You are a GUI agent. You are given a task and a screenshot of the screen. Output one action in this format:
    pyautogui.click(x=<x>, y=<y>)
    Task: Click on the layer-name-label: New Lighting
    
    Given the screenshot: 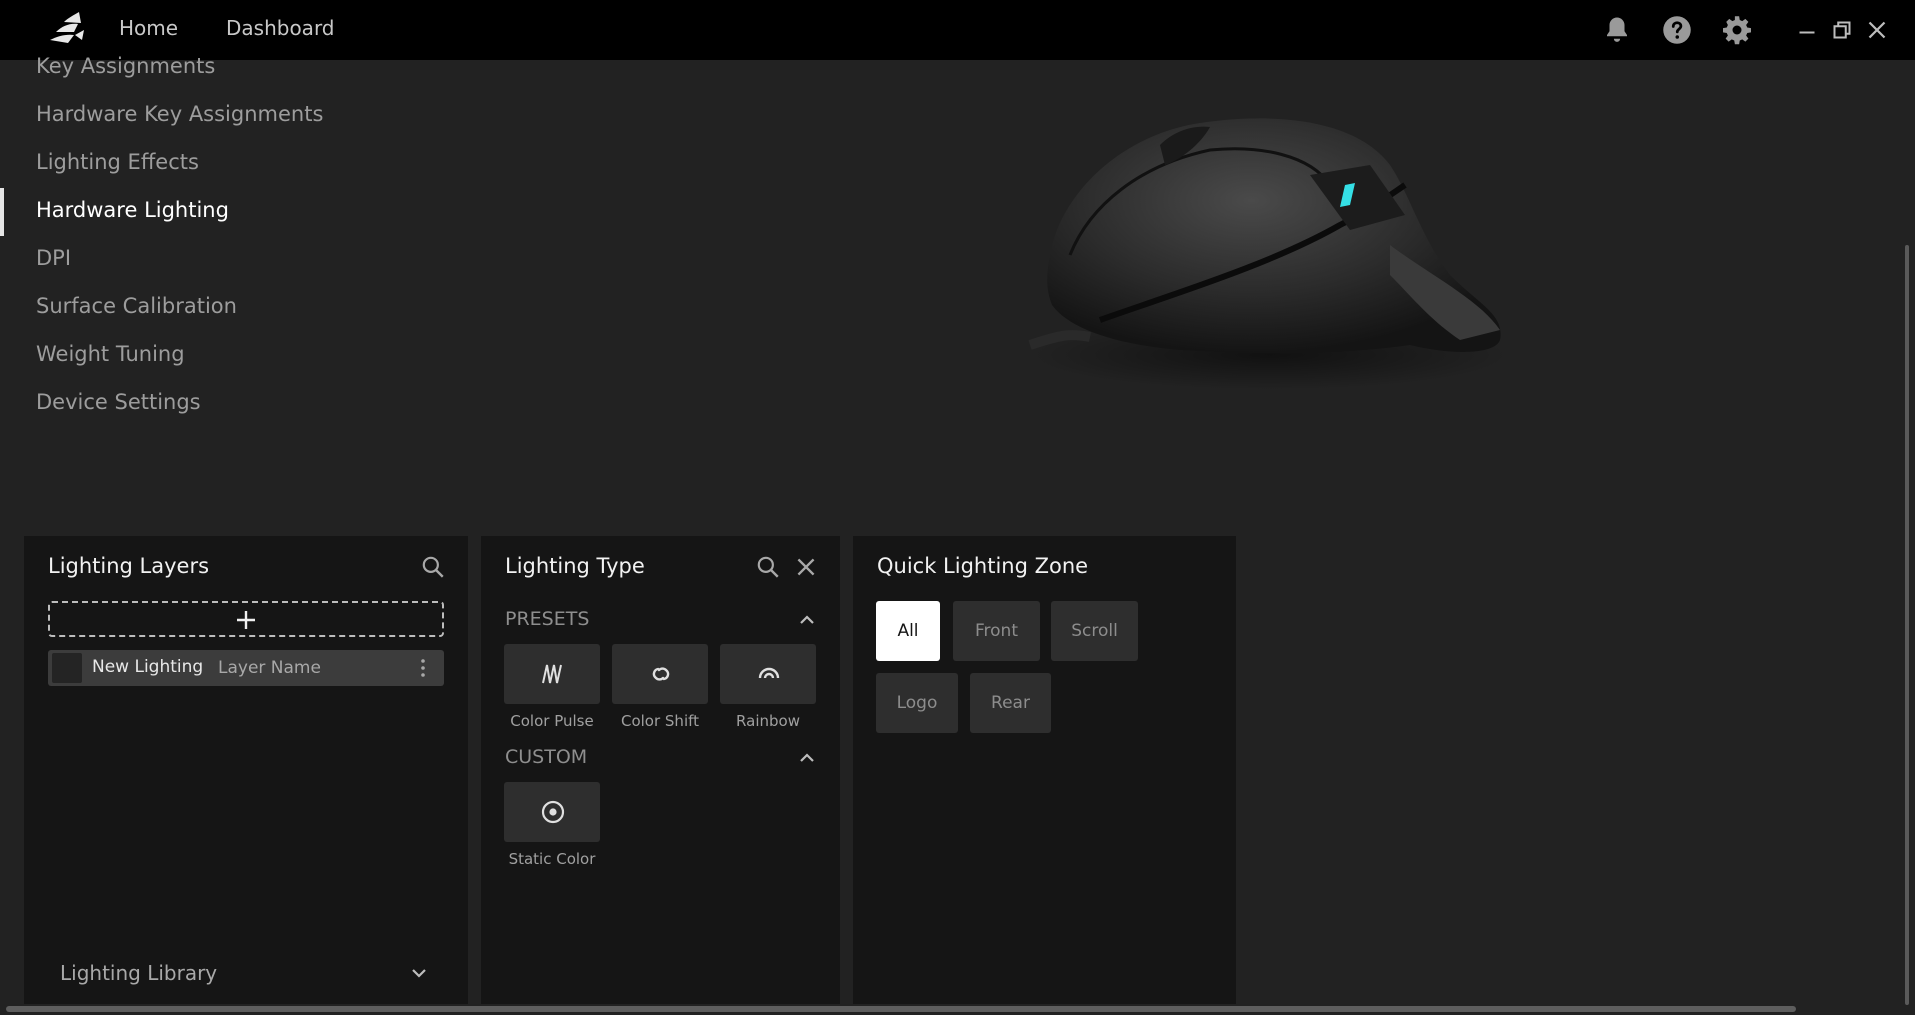 What is the action you would take?
    pyautogui.click(x=148, y=667)
    